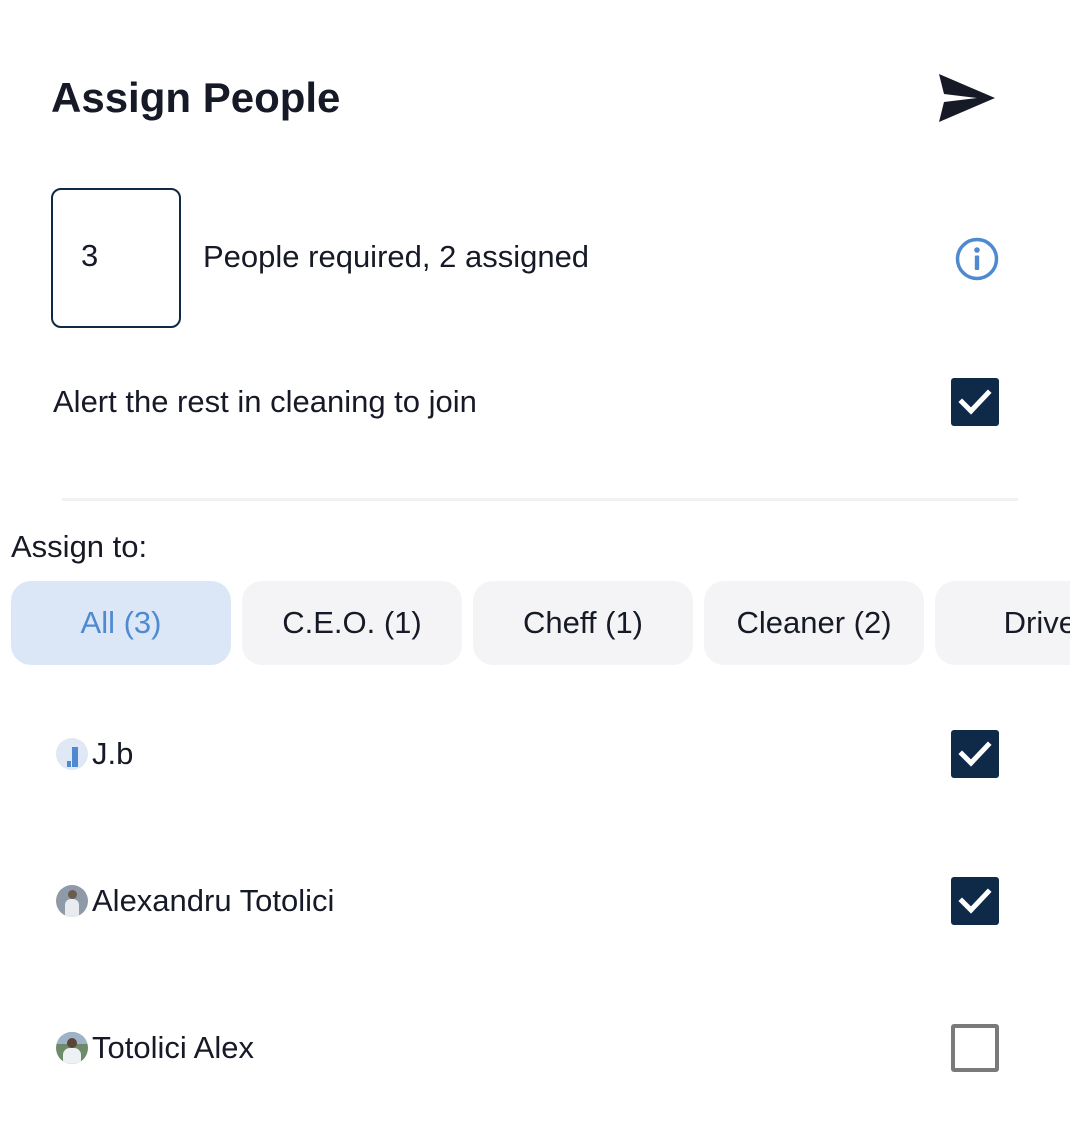 This screenshot has height=1132, width=1080. What do you see at coordinates (396, 256) in the screenshot?
I see `required-summary: People required, 2 assigned` at bounding box center [396, 256].